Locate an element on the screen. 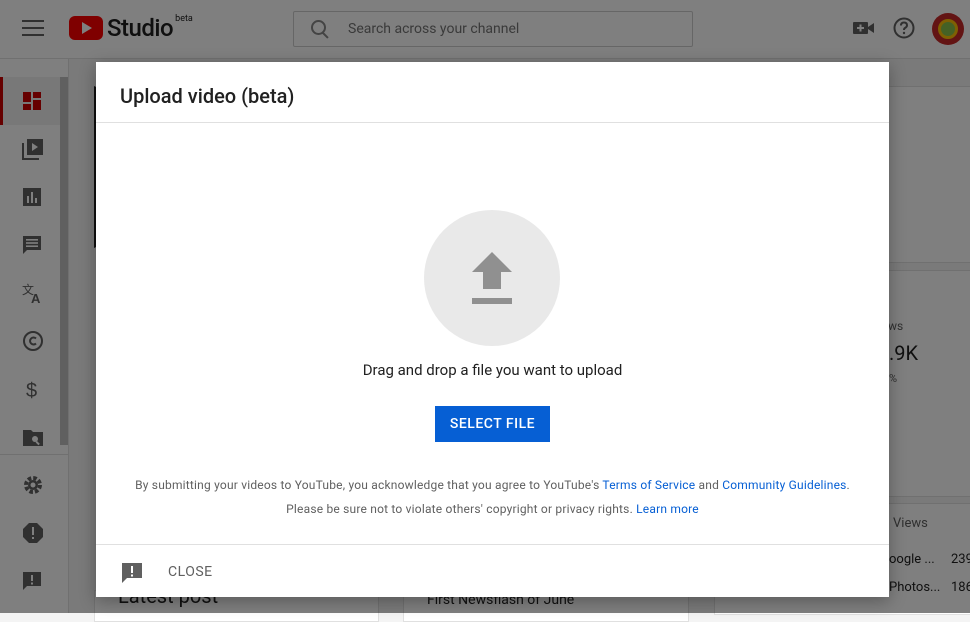 The width and height of the screenshot is (970, 622). dialog-divider-bottom is located at coordinates (492, 544).